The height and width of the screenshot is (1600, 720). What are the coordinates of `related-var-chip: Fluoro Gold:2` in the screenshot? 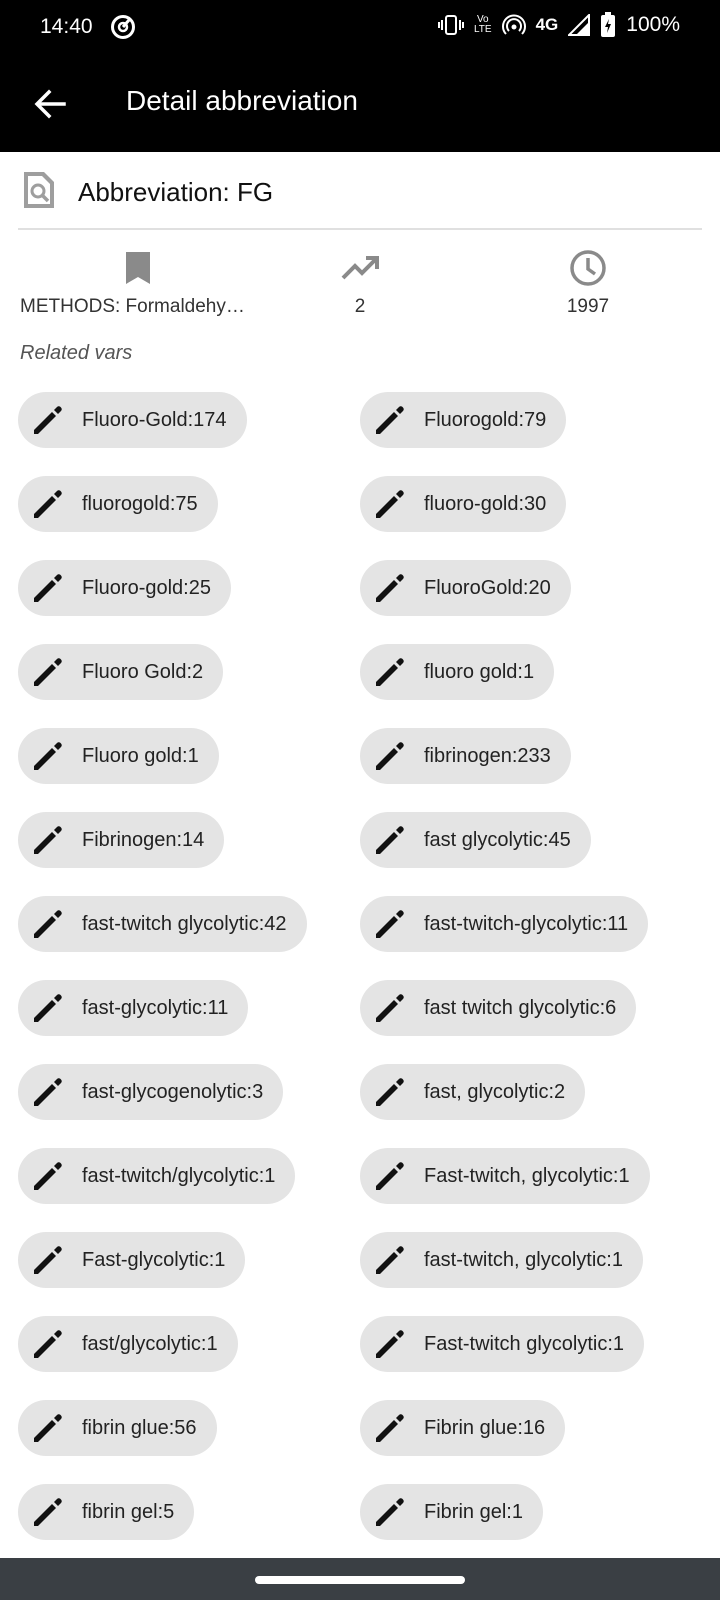 It's located at (121, 672).